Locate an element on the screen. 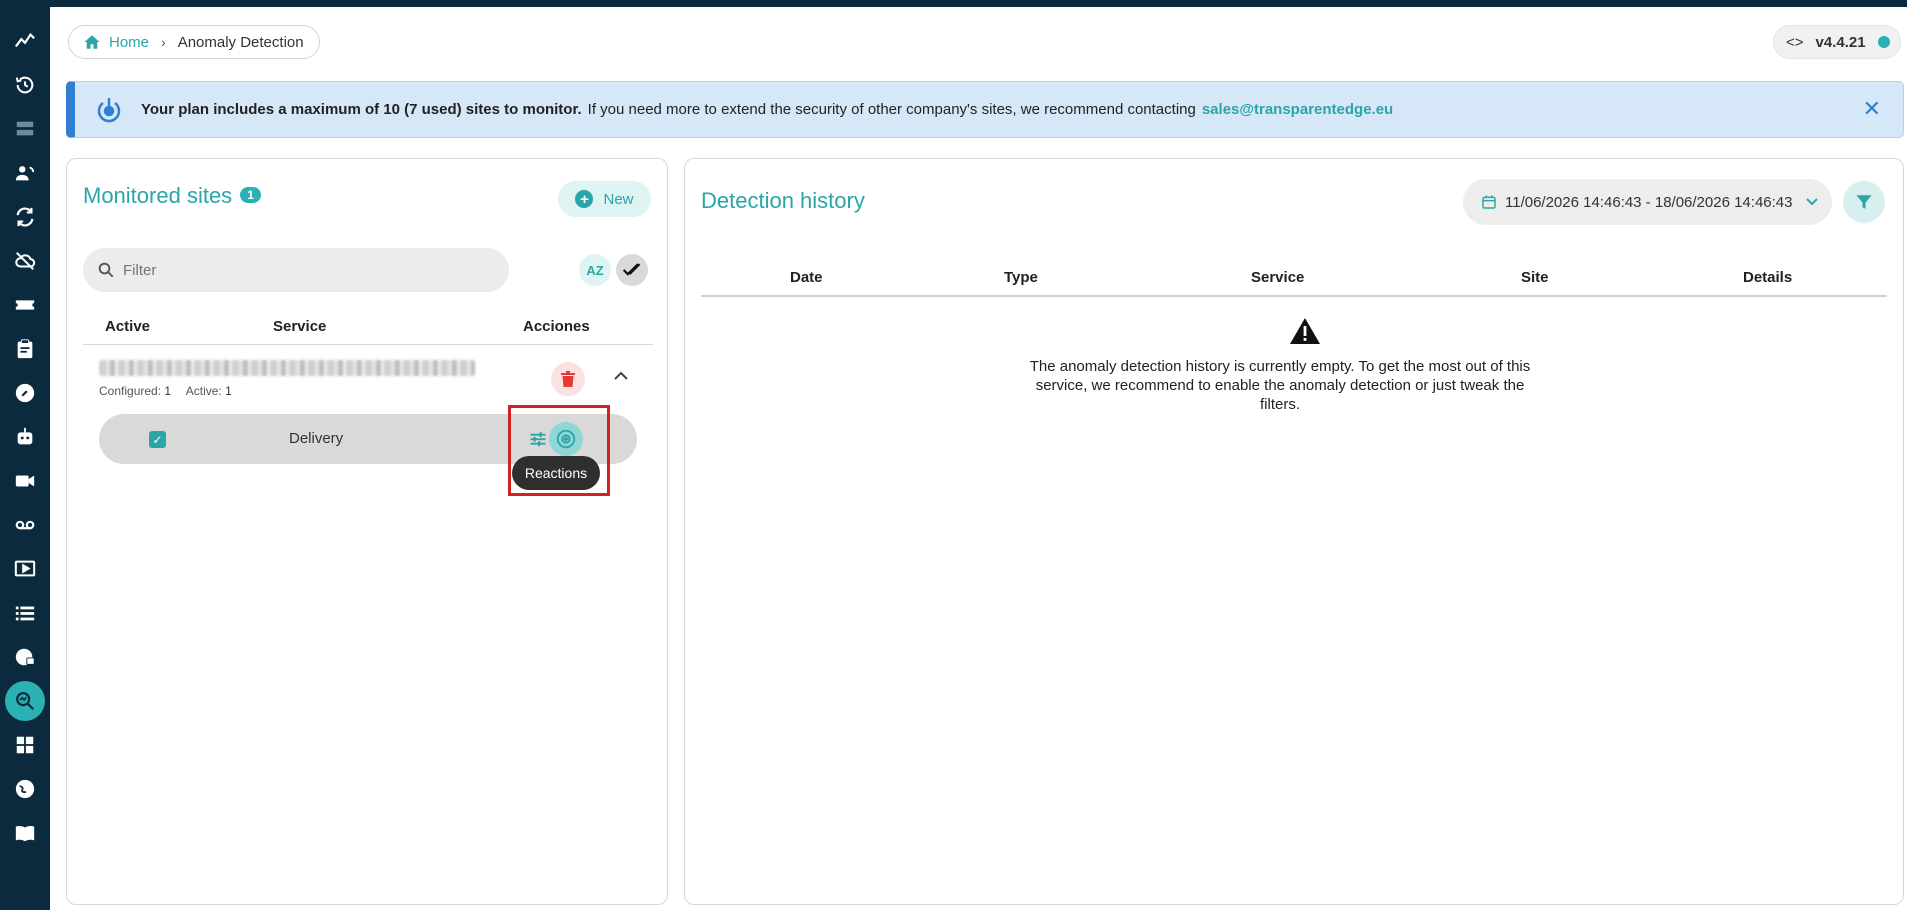 The width and height of the screenshot is (1907, 910). active-label: Active: is located at coordinates (203, 391).